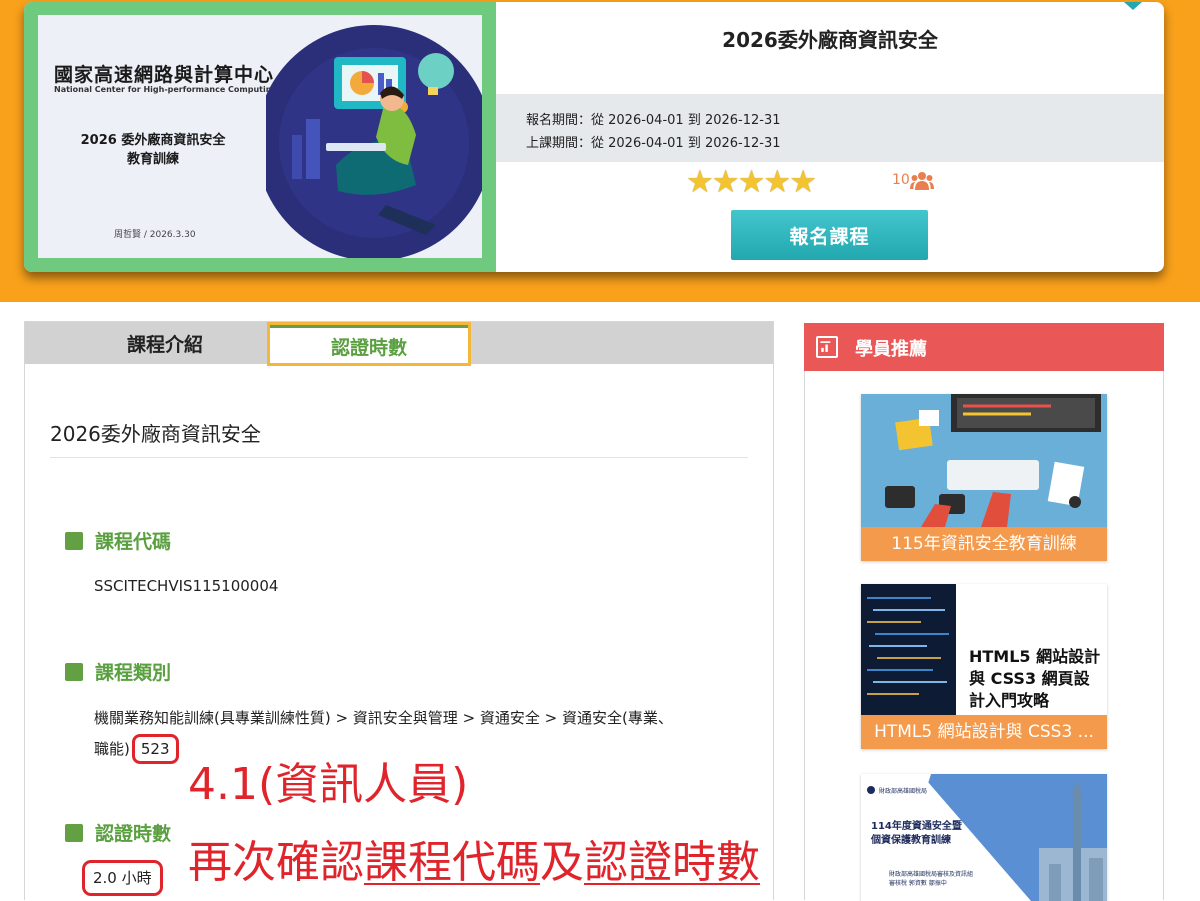 The width and height of the screenshot is (1200, 901). I want to click on recommend-thumbnail, so click(984, 460).